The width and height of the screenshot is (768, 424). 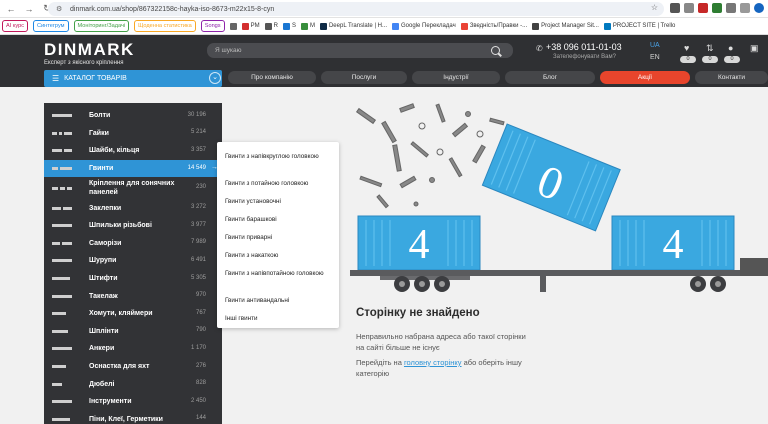 What do you see at coordinates (430, 156) in the screenshot?
I see `flying-fasteners` at bounding box center [430, 156].